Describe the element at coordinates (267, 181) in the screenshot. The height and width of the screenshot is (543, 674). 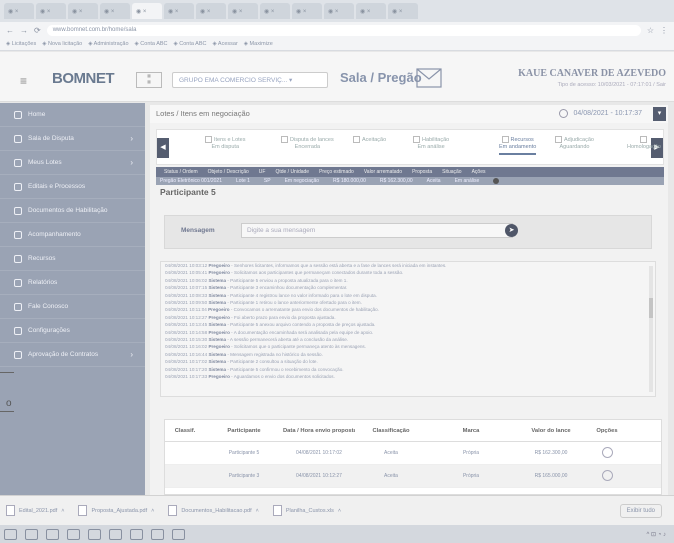
I see `lot-cell: SP` at that location.